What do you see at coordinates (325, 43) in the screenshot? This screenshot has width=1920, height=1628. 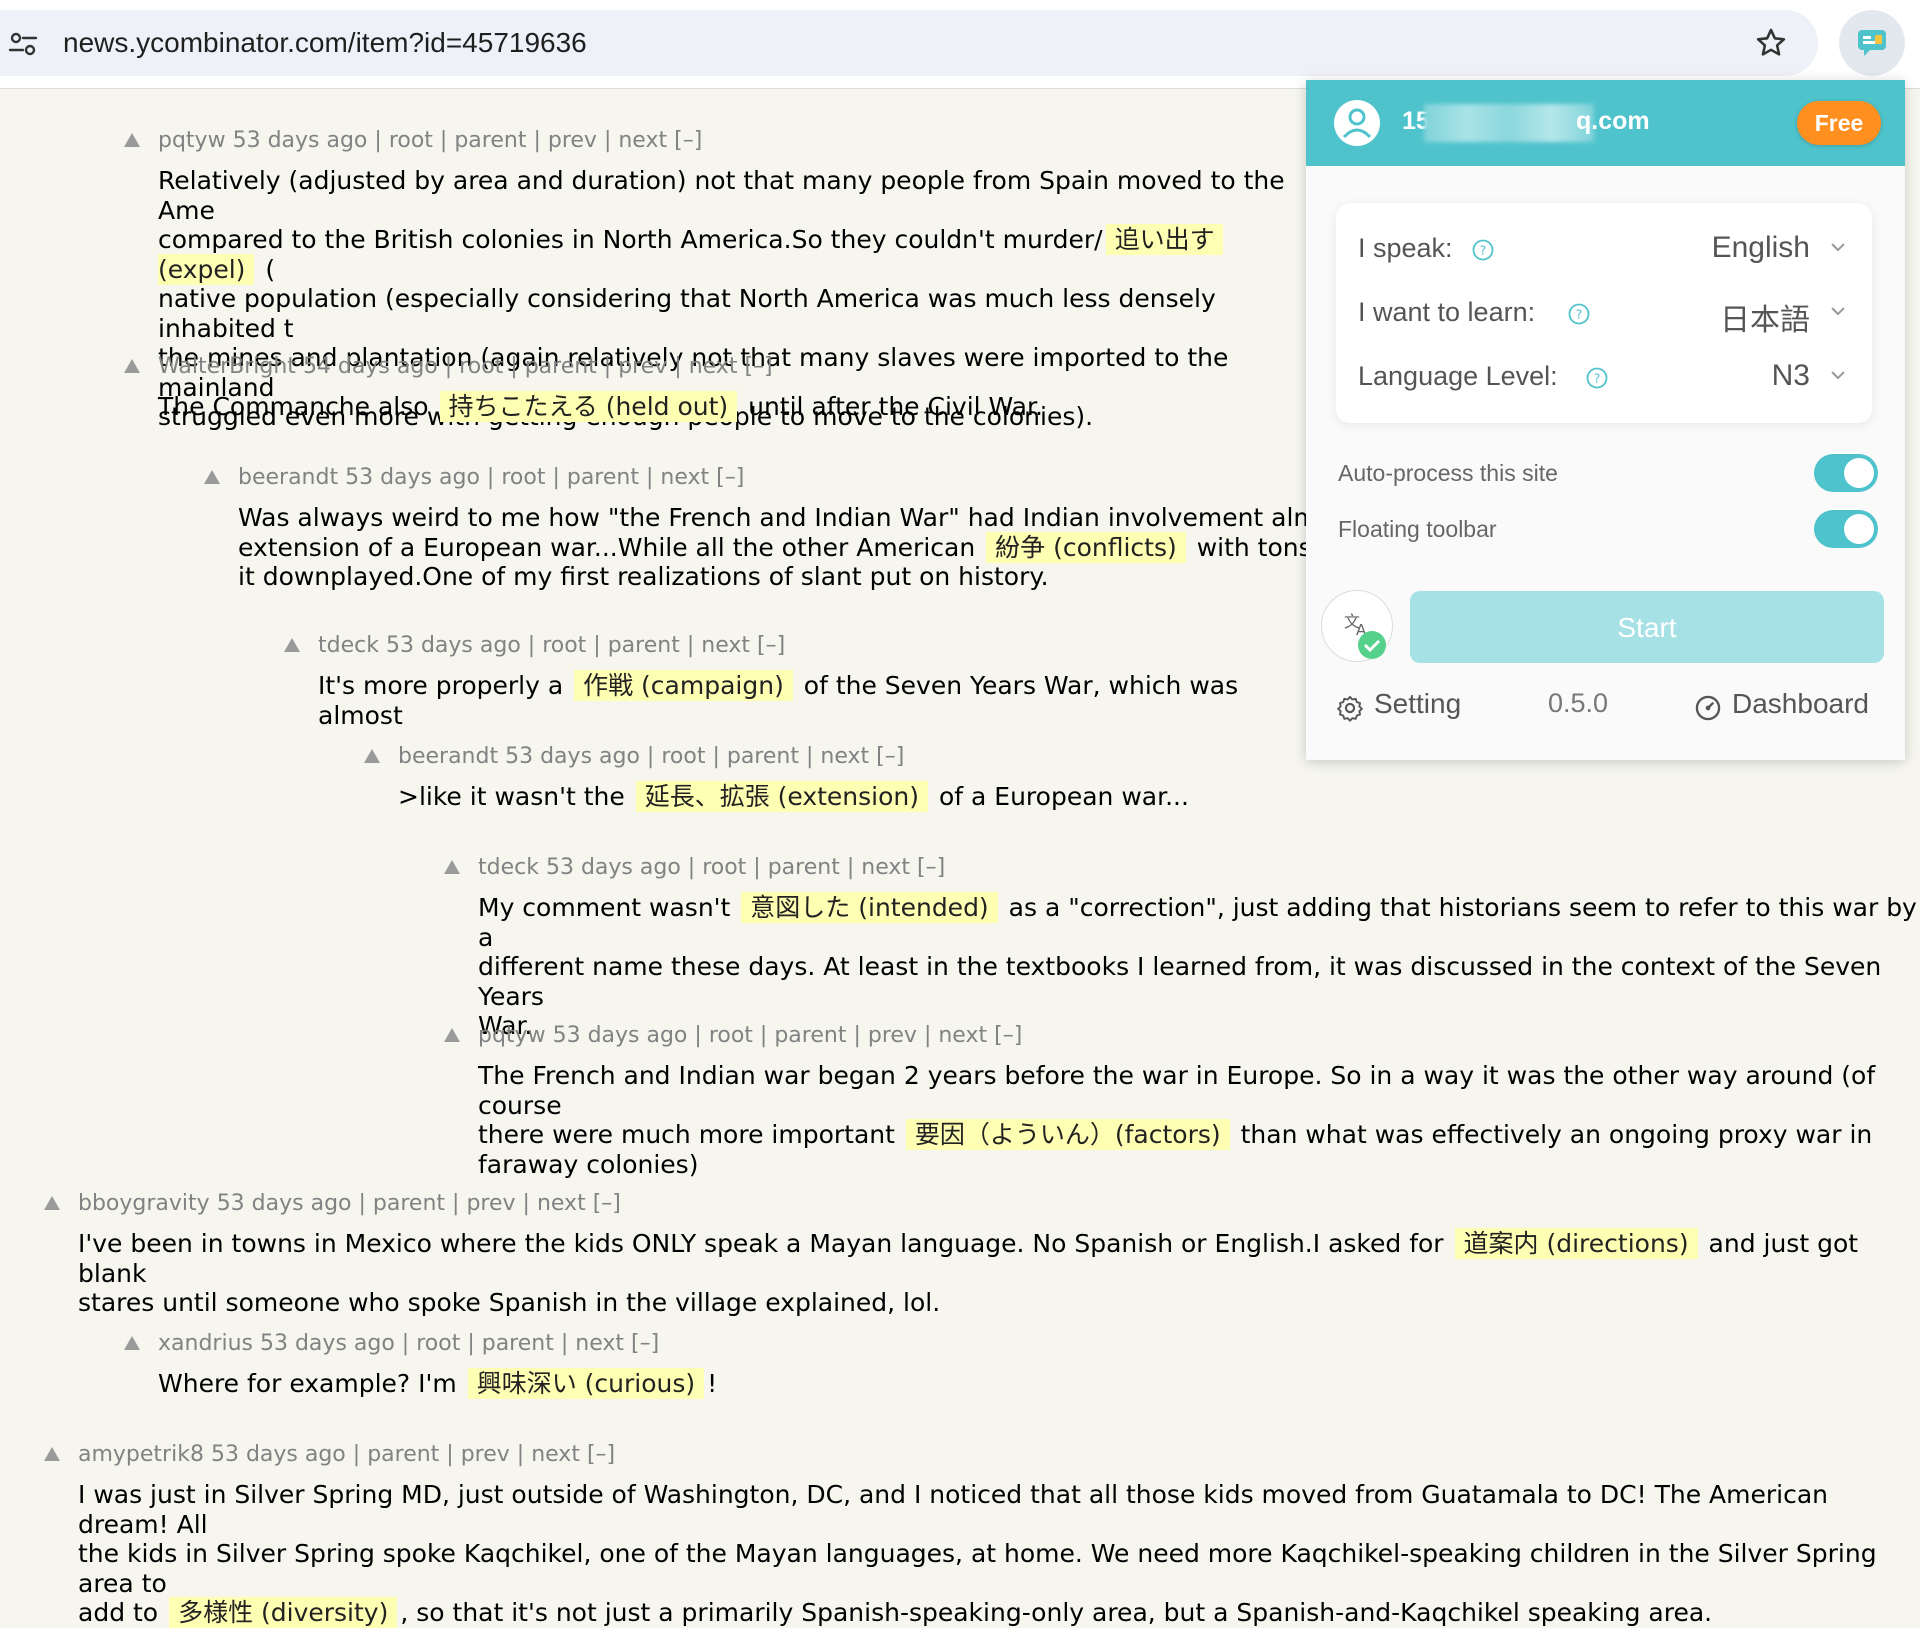 I see `url-text: news.ycombinator.com/item?id=45719636` at bounding box center [325, 43].